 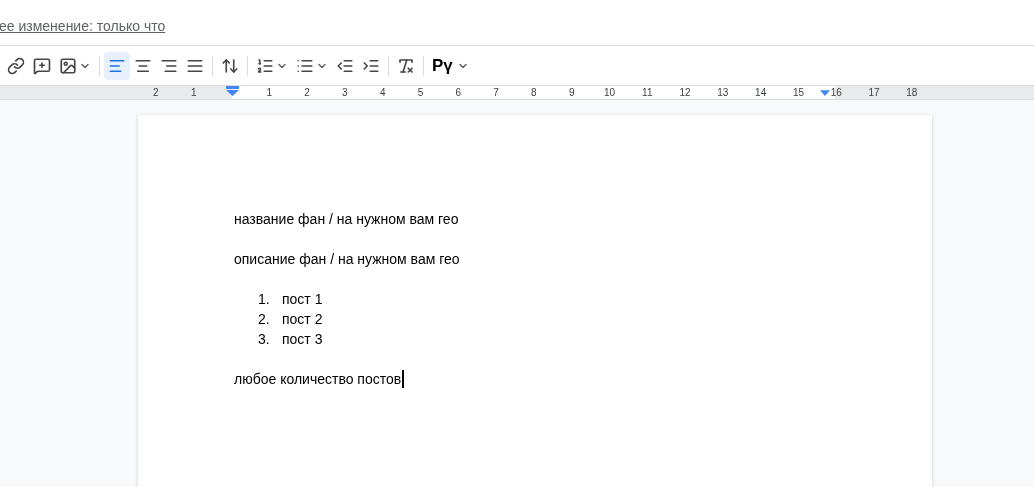 I want to click on ruler-number: 4, so click(x=382, y=93).